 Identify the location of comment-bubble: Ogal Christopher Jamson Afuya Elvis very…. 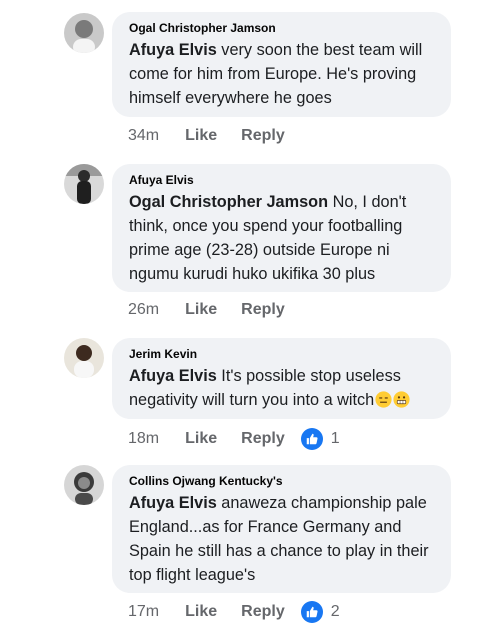
(281, 64).